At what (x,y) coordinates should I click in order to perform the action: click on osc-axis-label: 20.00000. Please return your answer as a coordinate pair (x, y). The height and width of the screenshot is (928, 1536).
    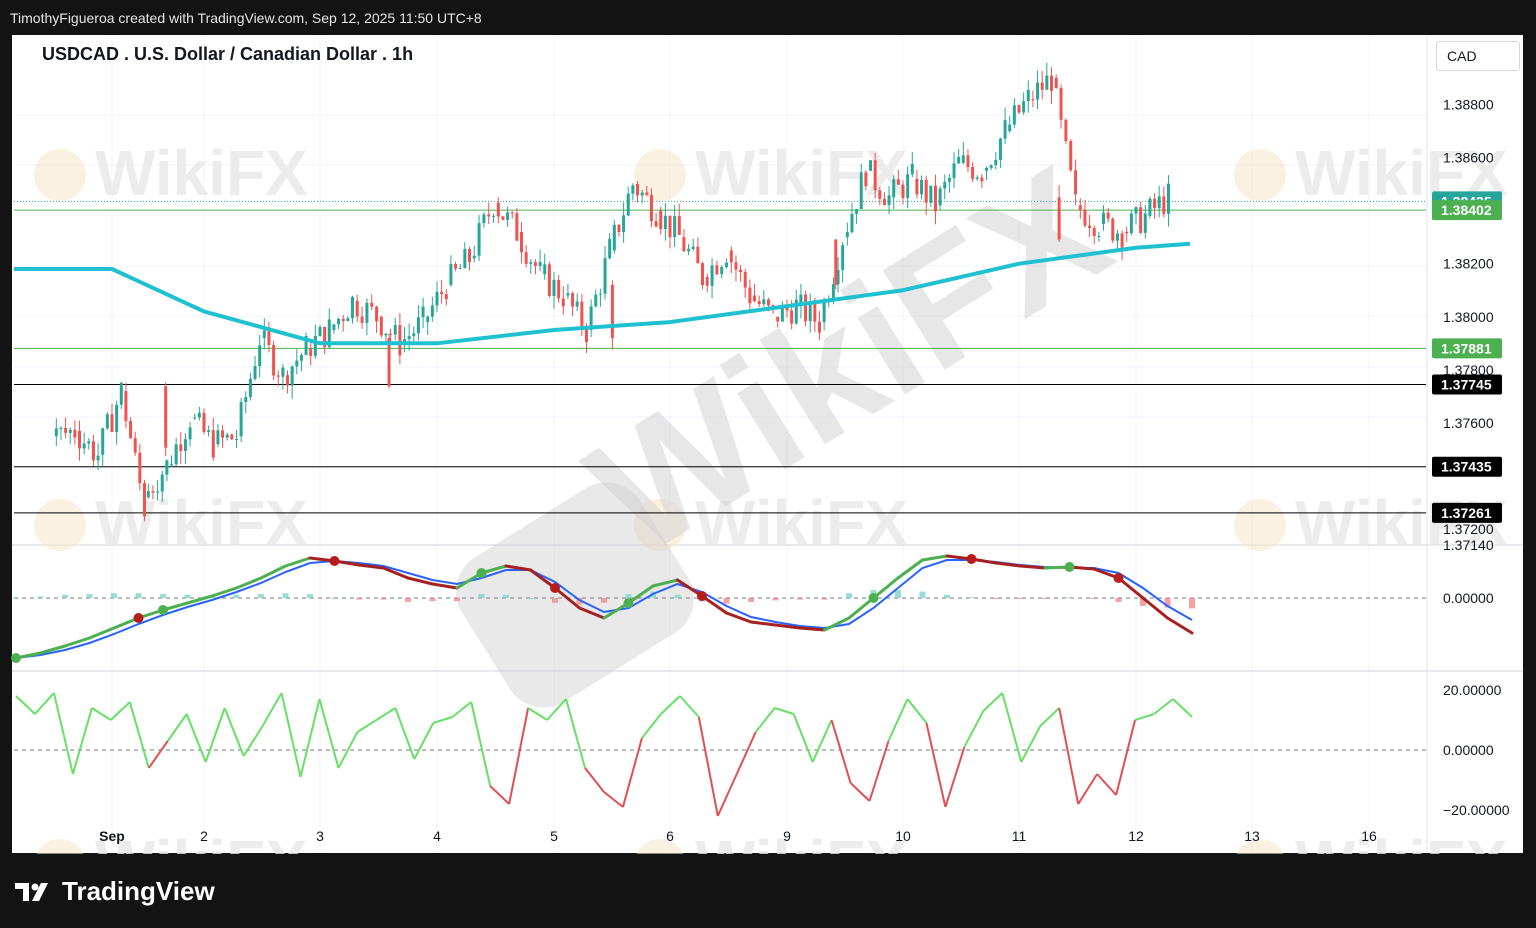
    Looking at the image, I should click on (1472, 690).